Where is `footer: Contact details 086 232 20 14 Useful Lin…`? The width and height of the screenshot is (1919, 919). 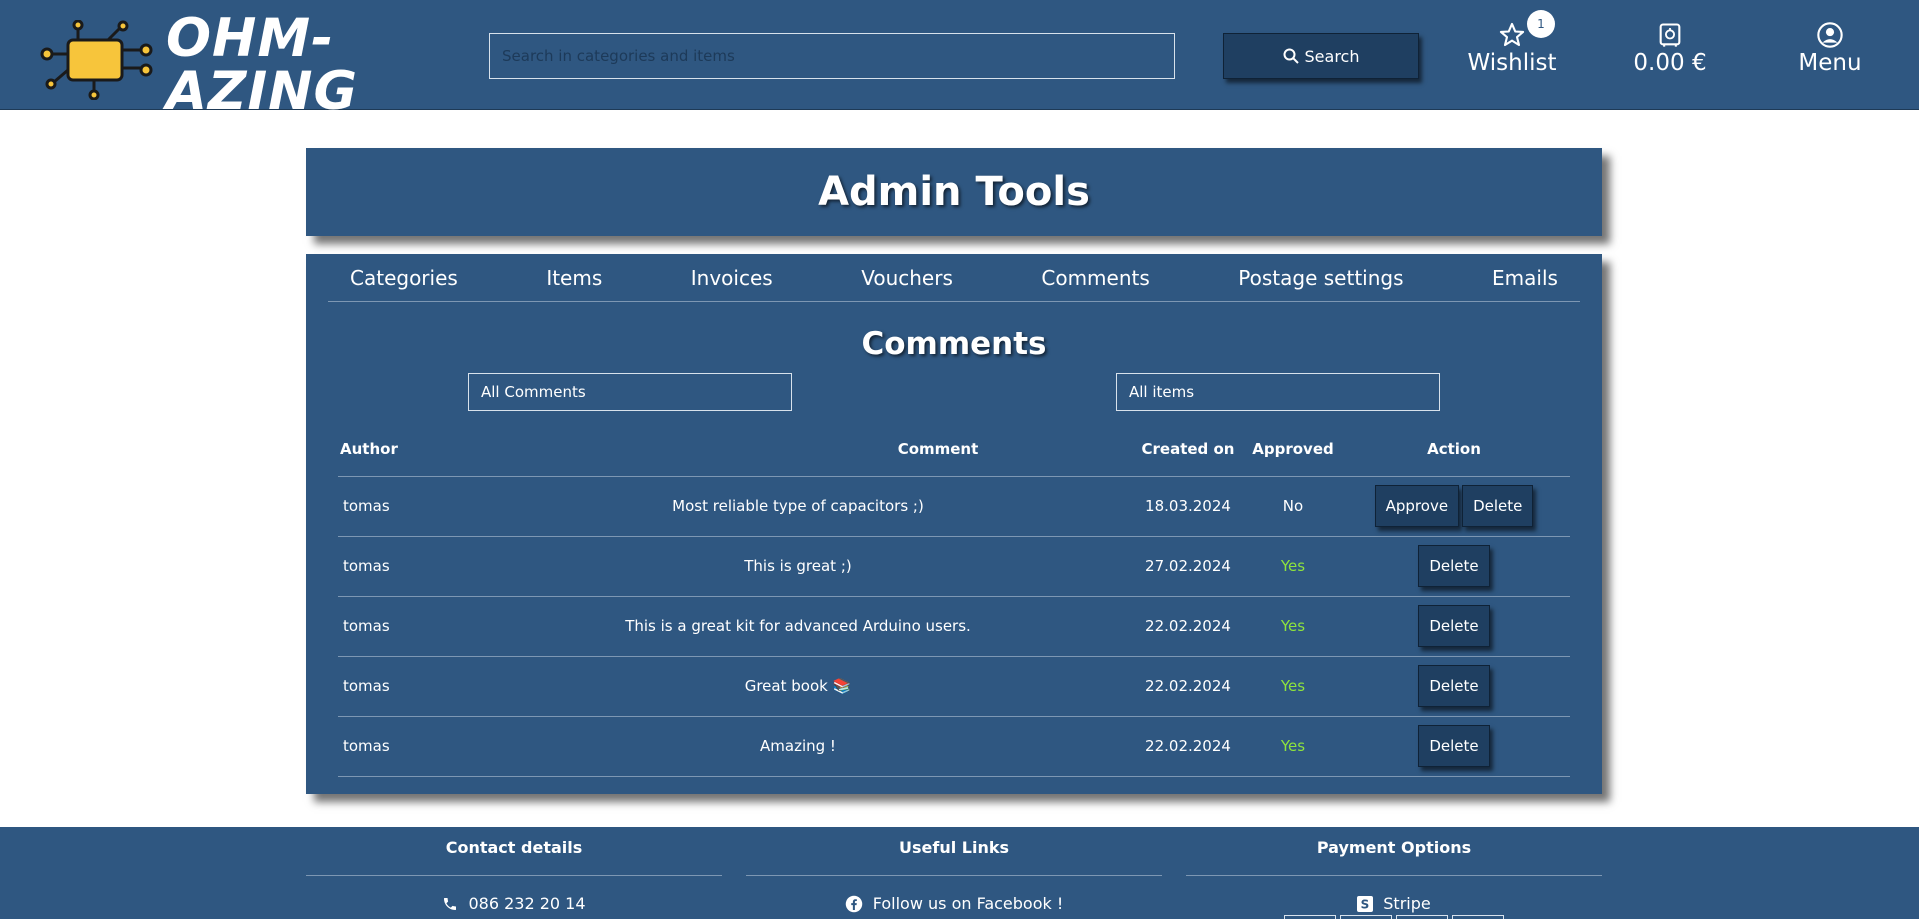 footer: Contact details 086 232 20 14 Useful Lin… is located at coordinates (959, 873).